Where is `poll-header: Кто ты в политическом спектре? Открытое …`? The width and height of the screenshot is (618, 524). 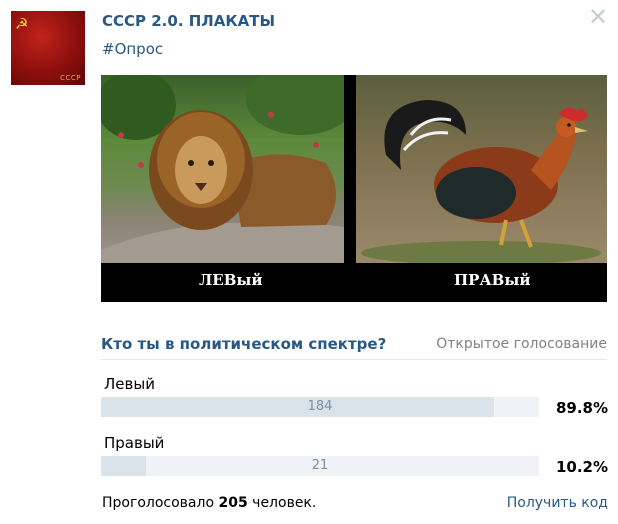
poll-header: Кто ты в политическом спектре? Открытое … is located at coordinates (354, 347).